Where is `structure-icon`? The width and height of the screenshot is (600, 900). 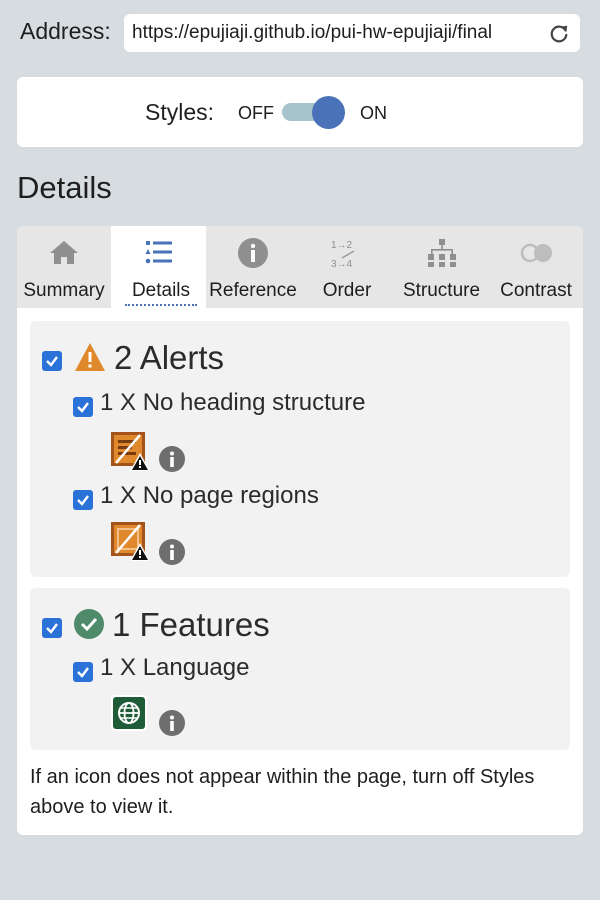 structure-icon is located at coordinates (441, 253).